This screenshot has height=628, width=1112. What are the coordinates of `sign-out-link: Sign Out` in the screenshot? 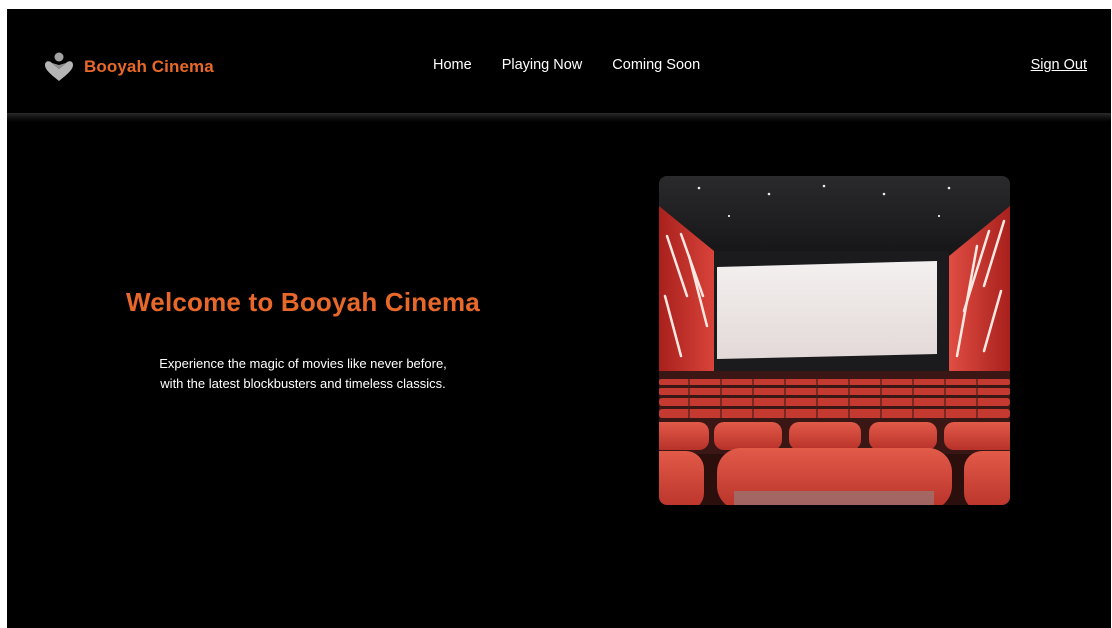 It's located at (1059, 65).